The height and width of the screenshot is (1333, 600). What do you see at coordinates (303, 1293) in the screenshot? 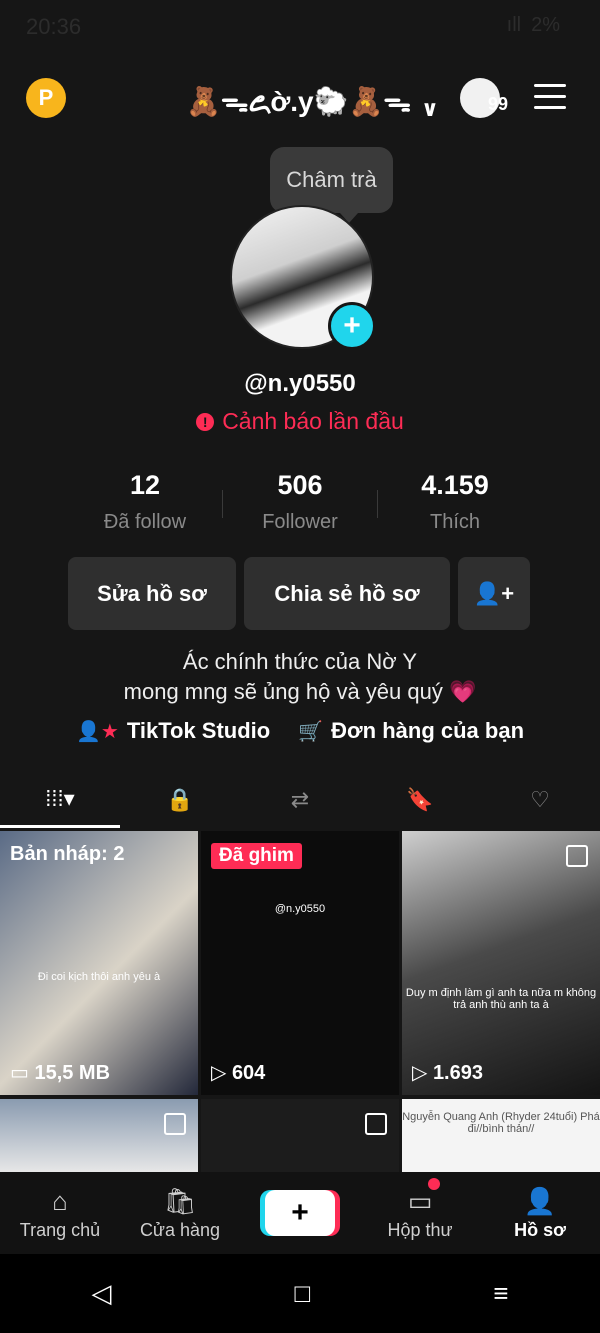
I see `home-button-icon: □` at bounding box center [303, 1293].